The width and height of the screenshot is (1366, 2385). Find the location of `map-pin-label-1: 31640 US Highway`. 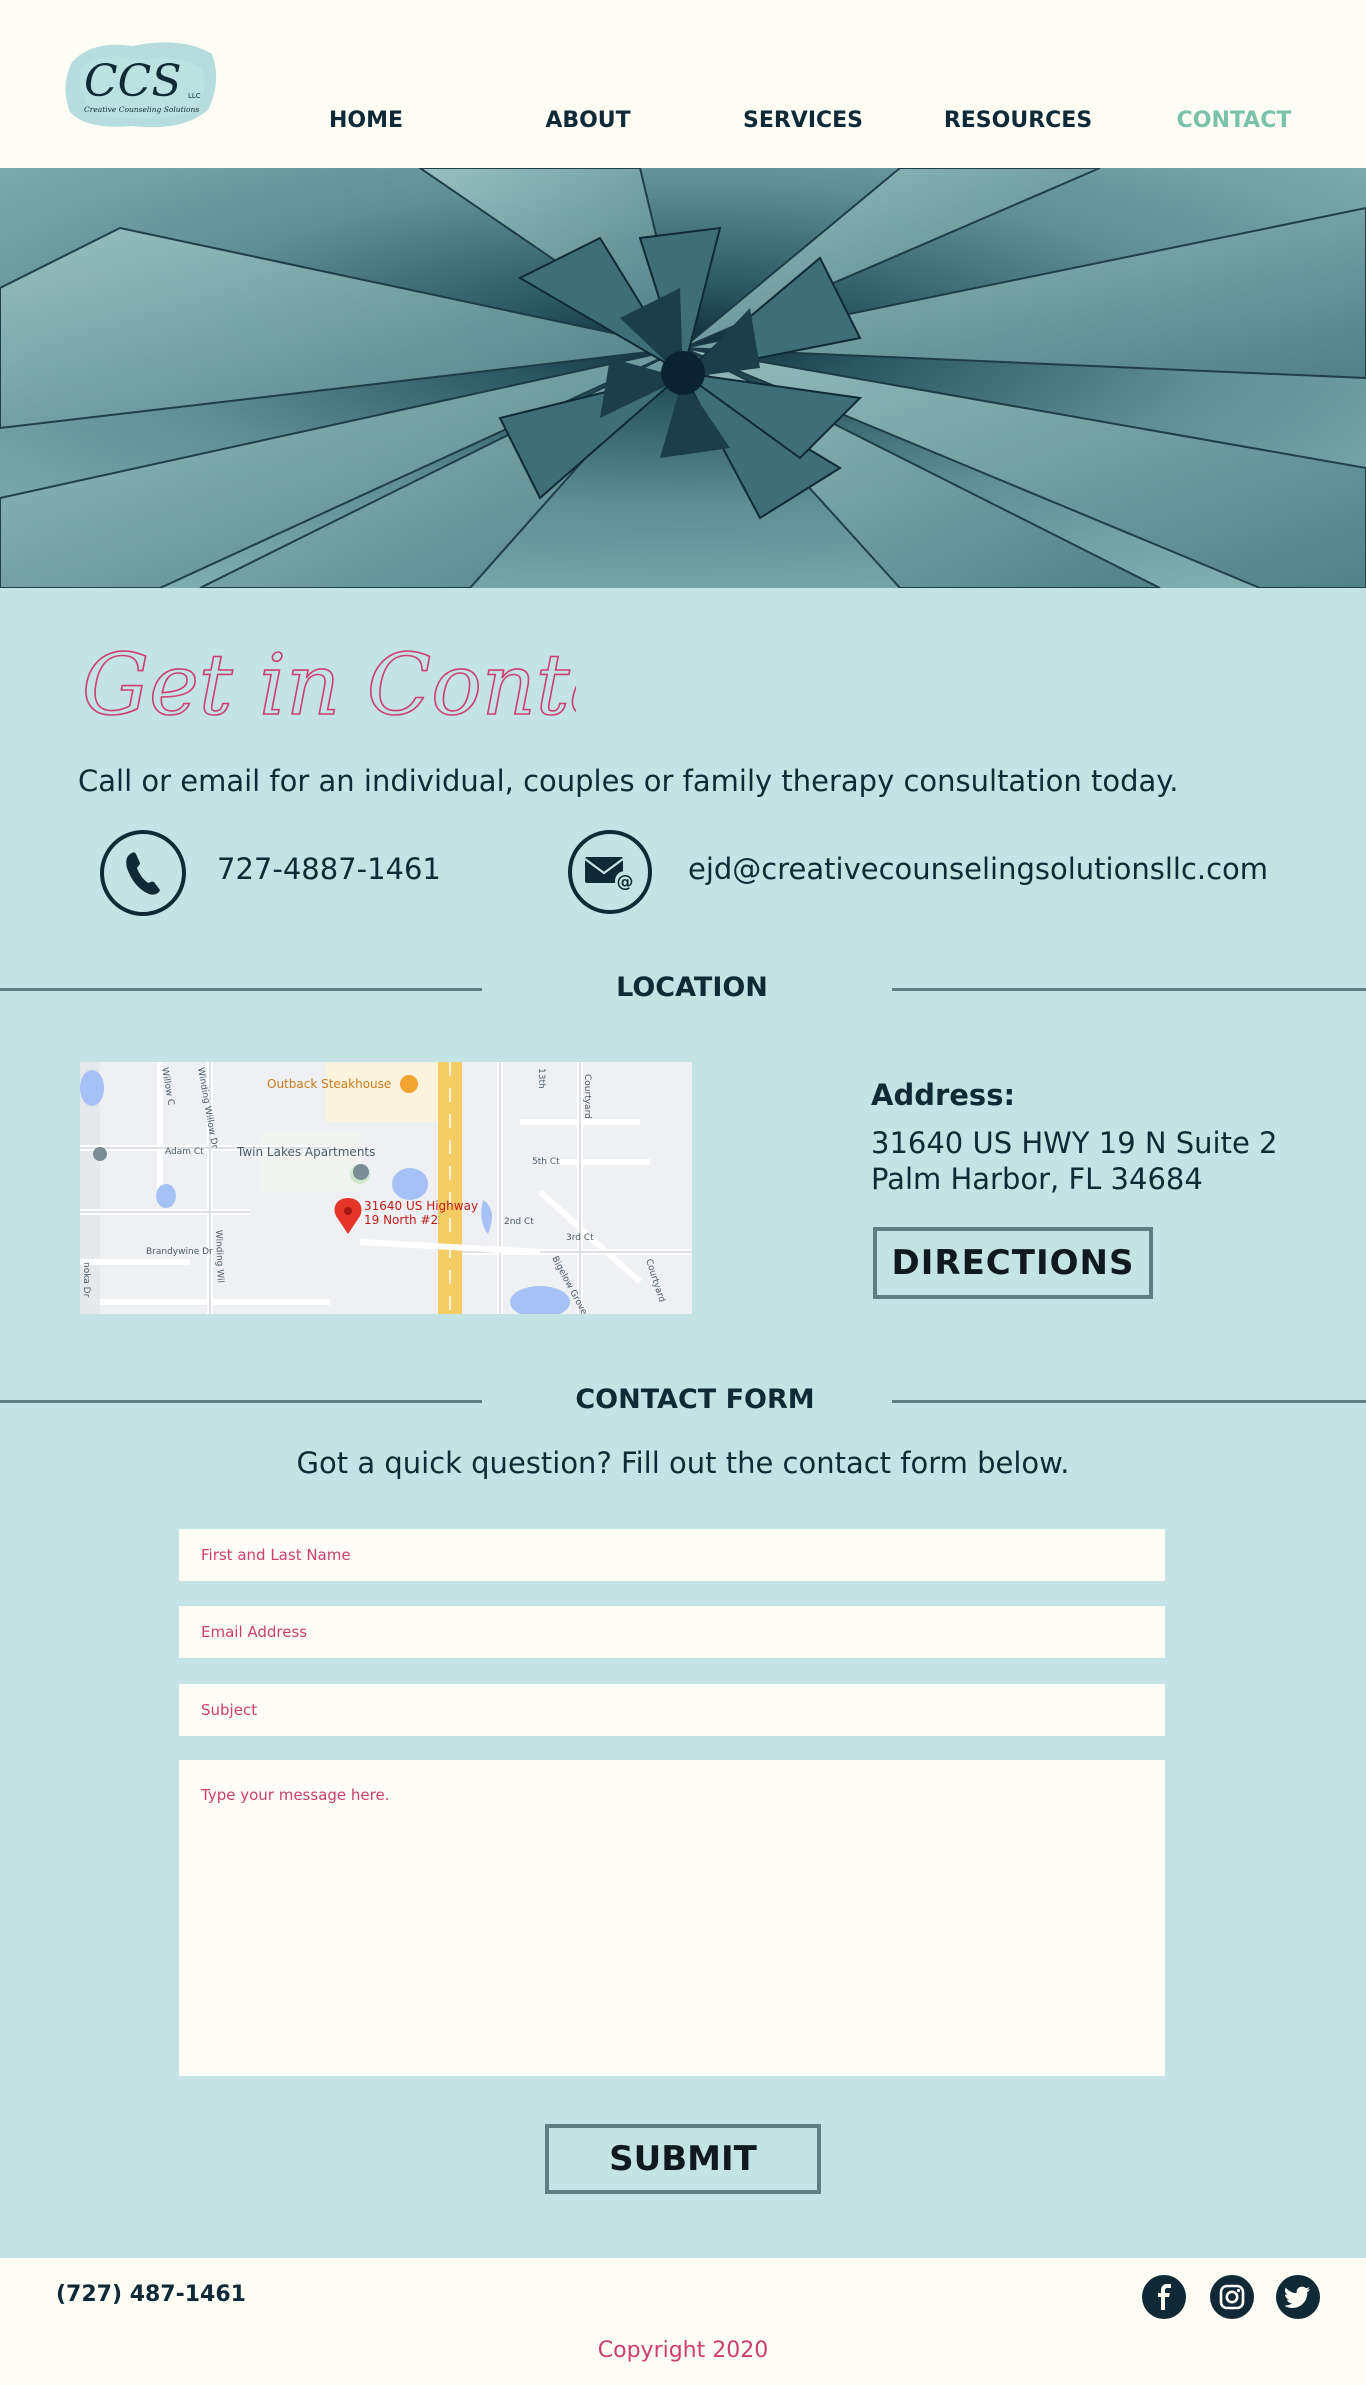

map-pin-label-1: 31640 US Highway is located at coordinates (421, 1206).